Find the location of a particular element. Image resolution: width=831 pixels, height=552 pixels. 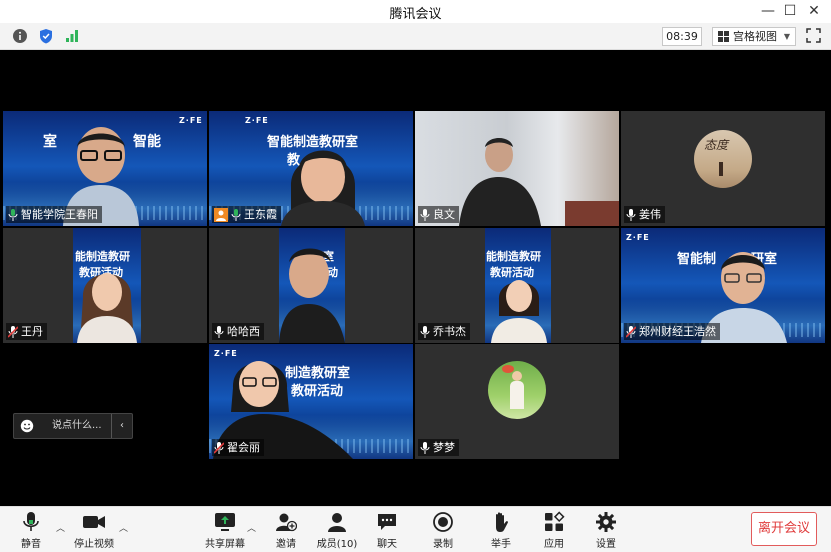

record-button: 录制 is located at coordinates (443, 530).